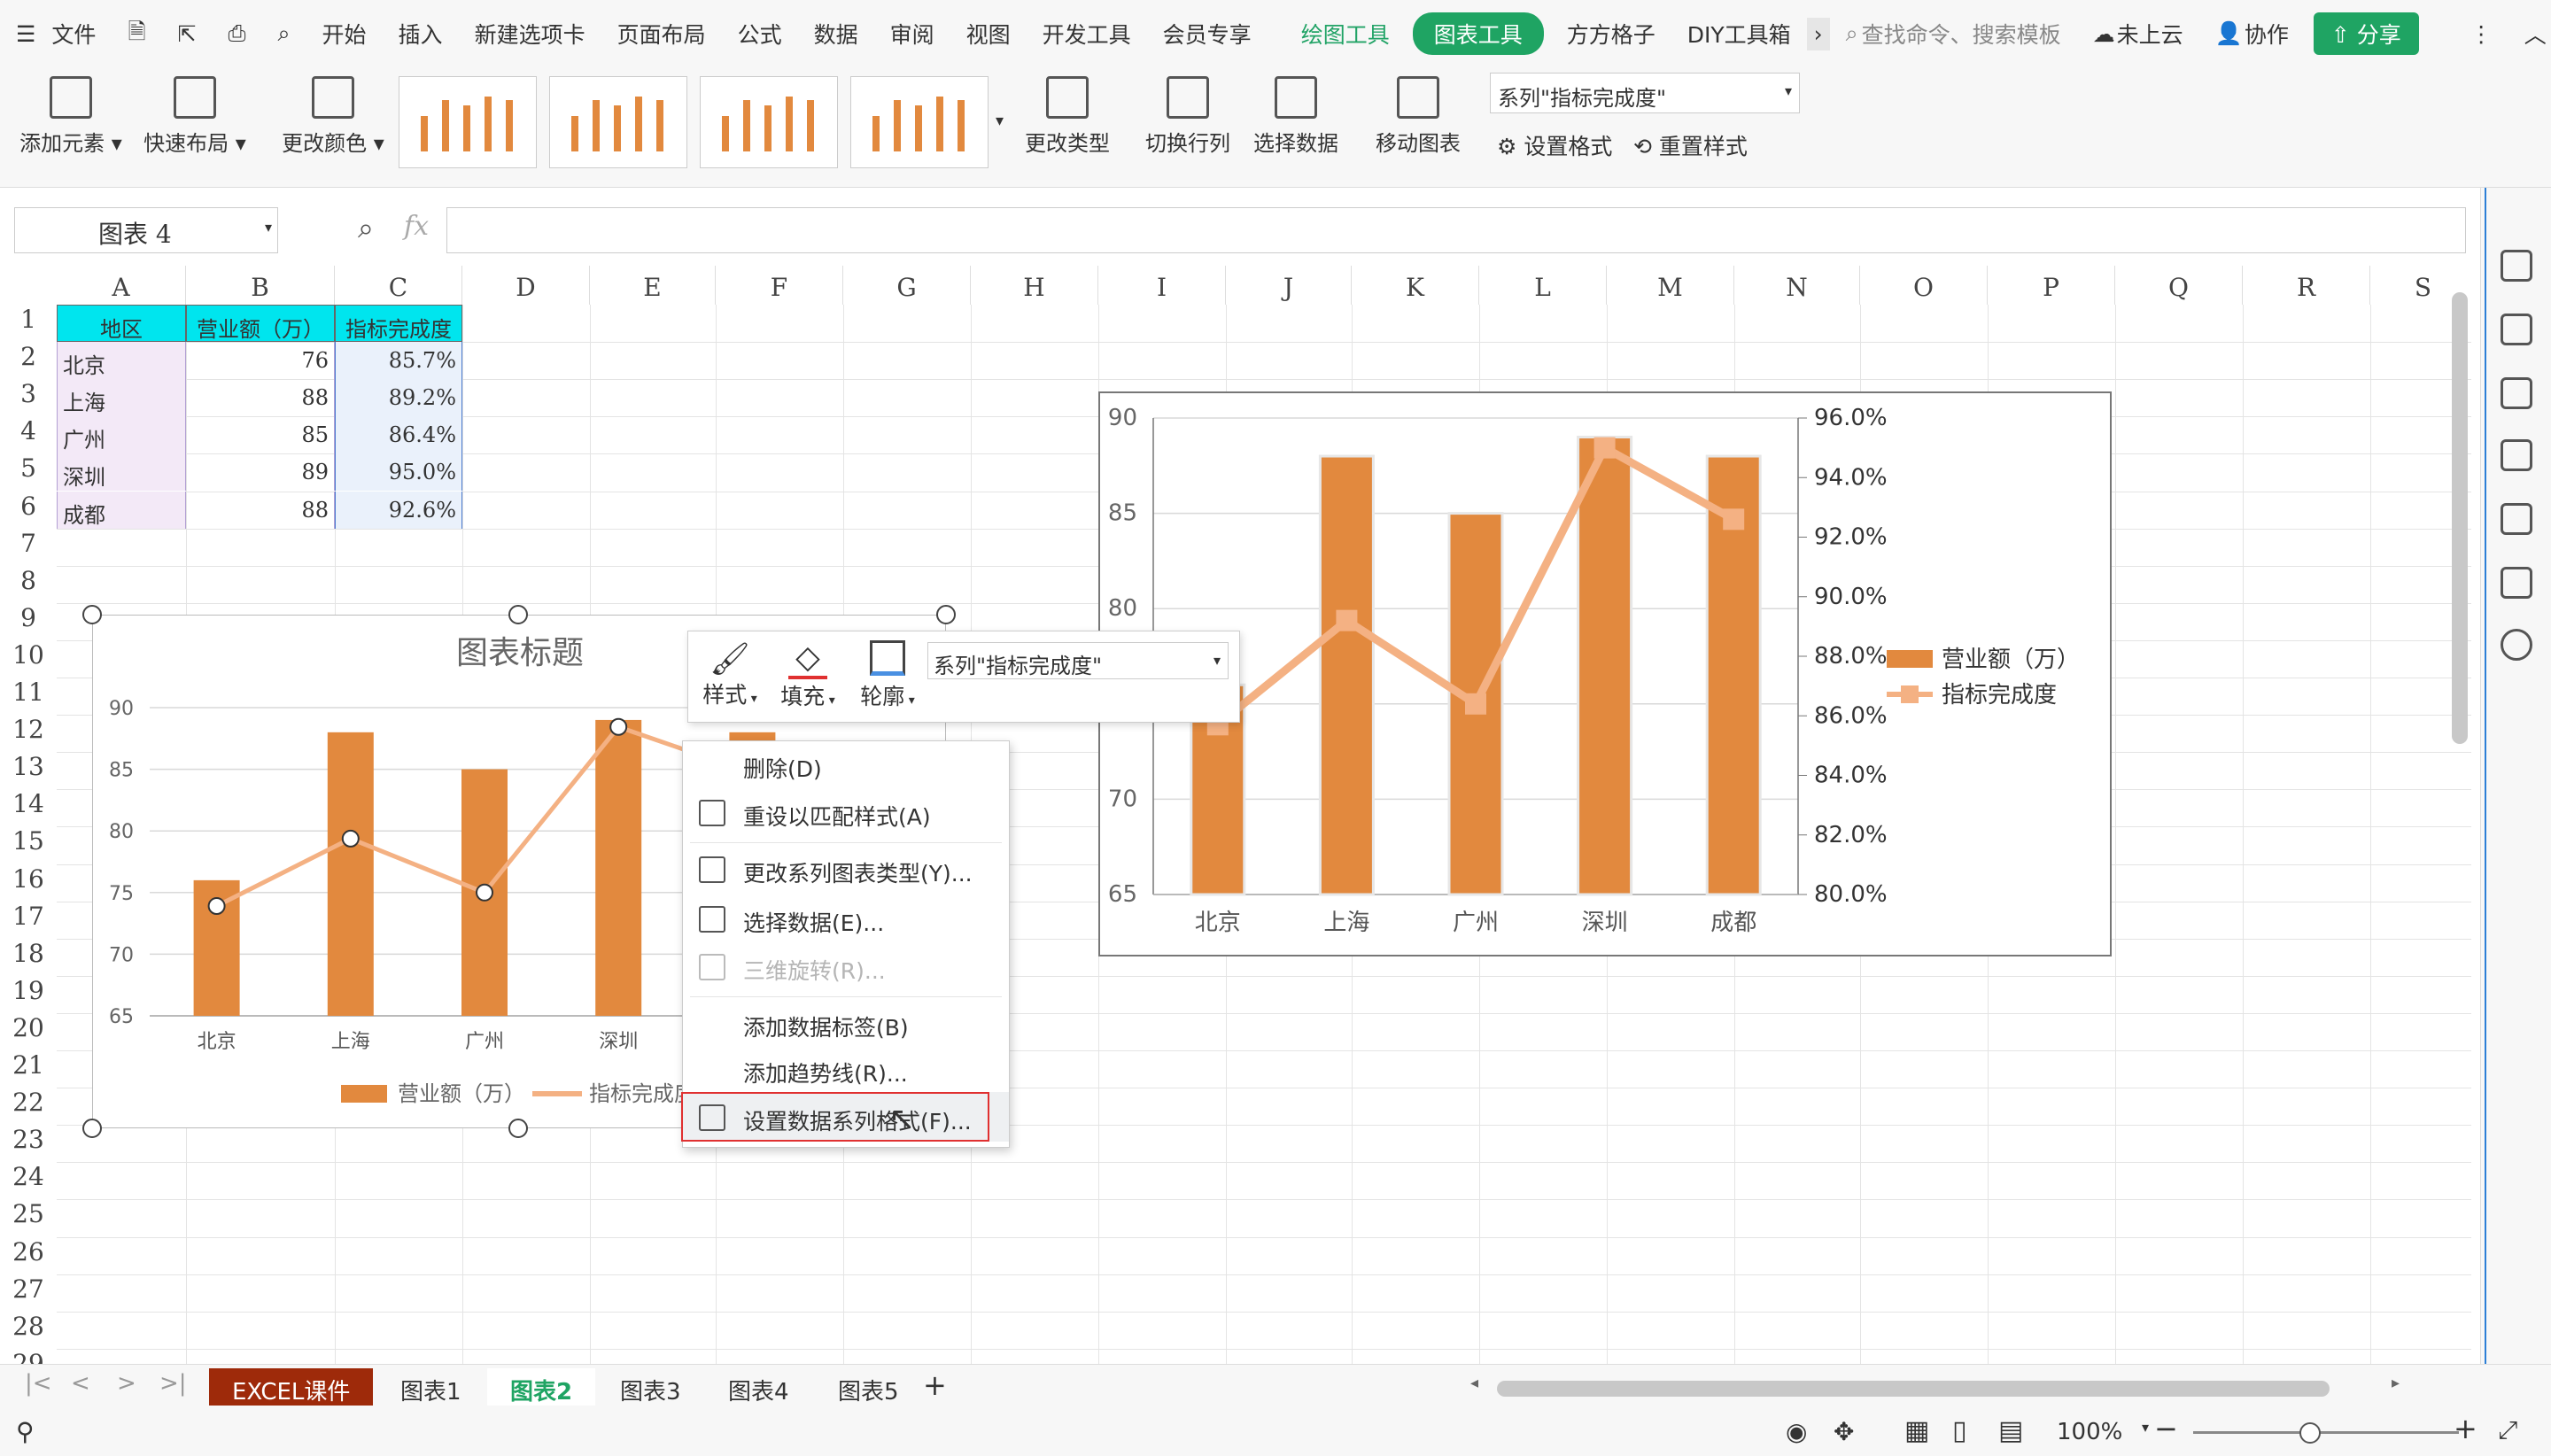  What do you see at coordinates (345, 34) in the screenshot?
I see `tab-home: 开始` at bounding box center [345, 34].